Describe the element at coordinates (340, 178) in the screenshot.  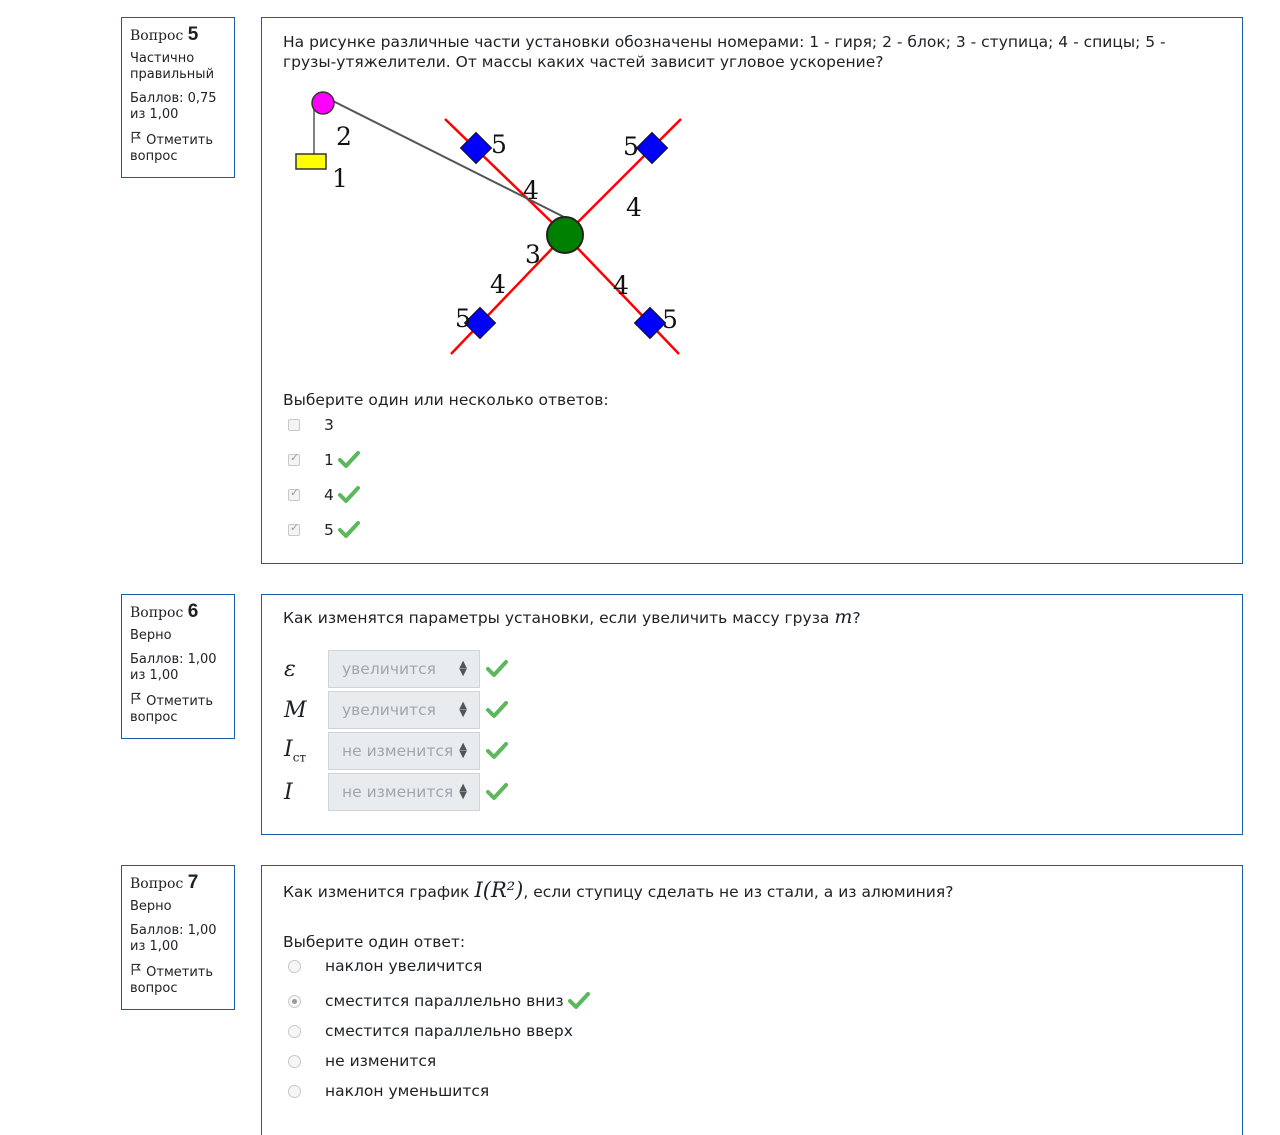
I see `diagram-label: 1` at that location.